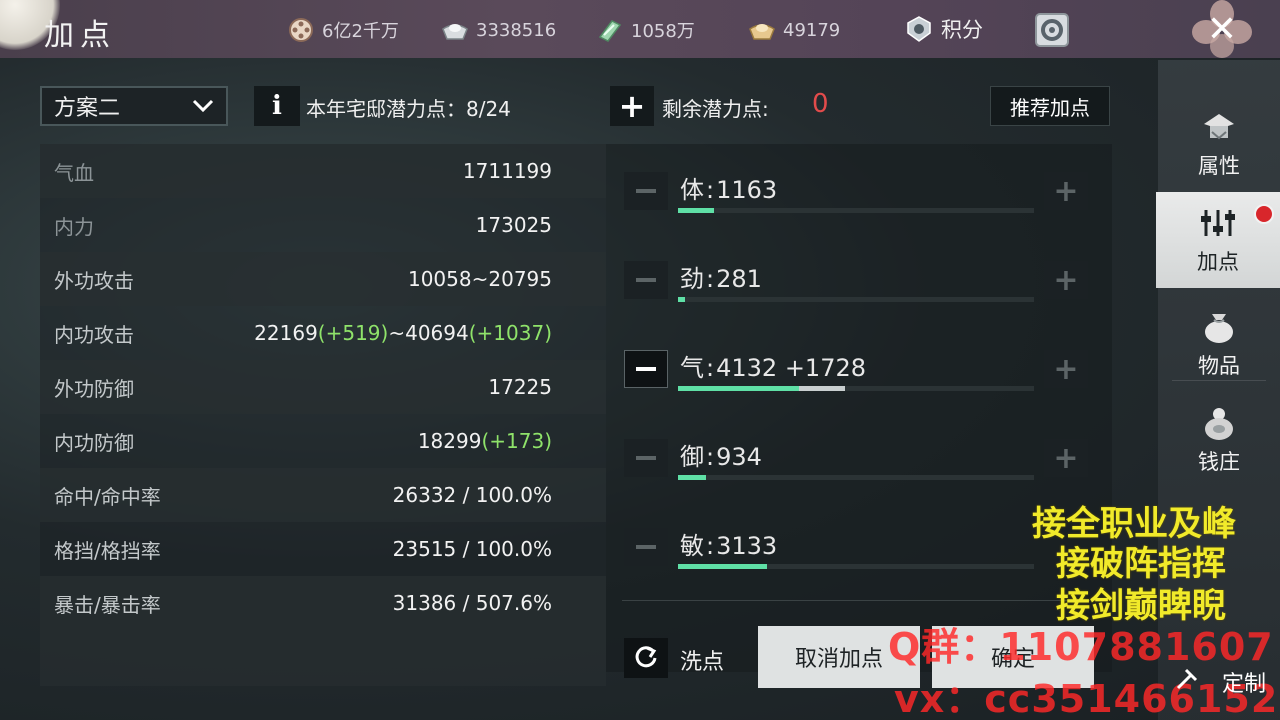 The image size is (1280, 720). What do you see at coordinates (1187, 679) in the screenshot?
I see `pin-icon` at bounding box center [1187, 679].